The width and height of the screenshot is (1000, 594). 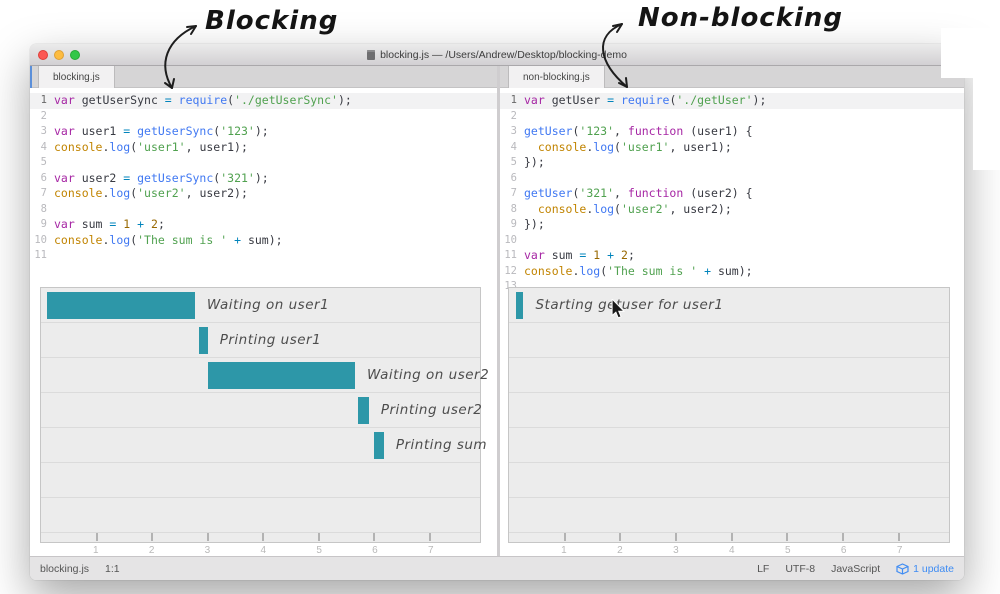 I want to click on annotation-non-blocking: Non-blocking, so click(x=741, y=18).